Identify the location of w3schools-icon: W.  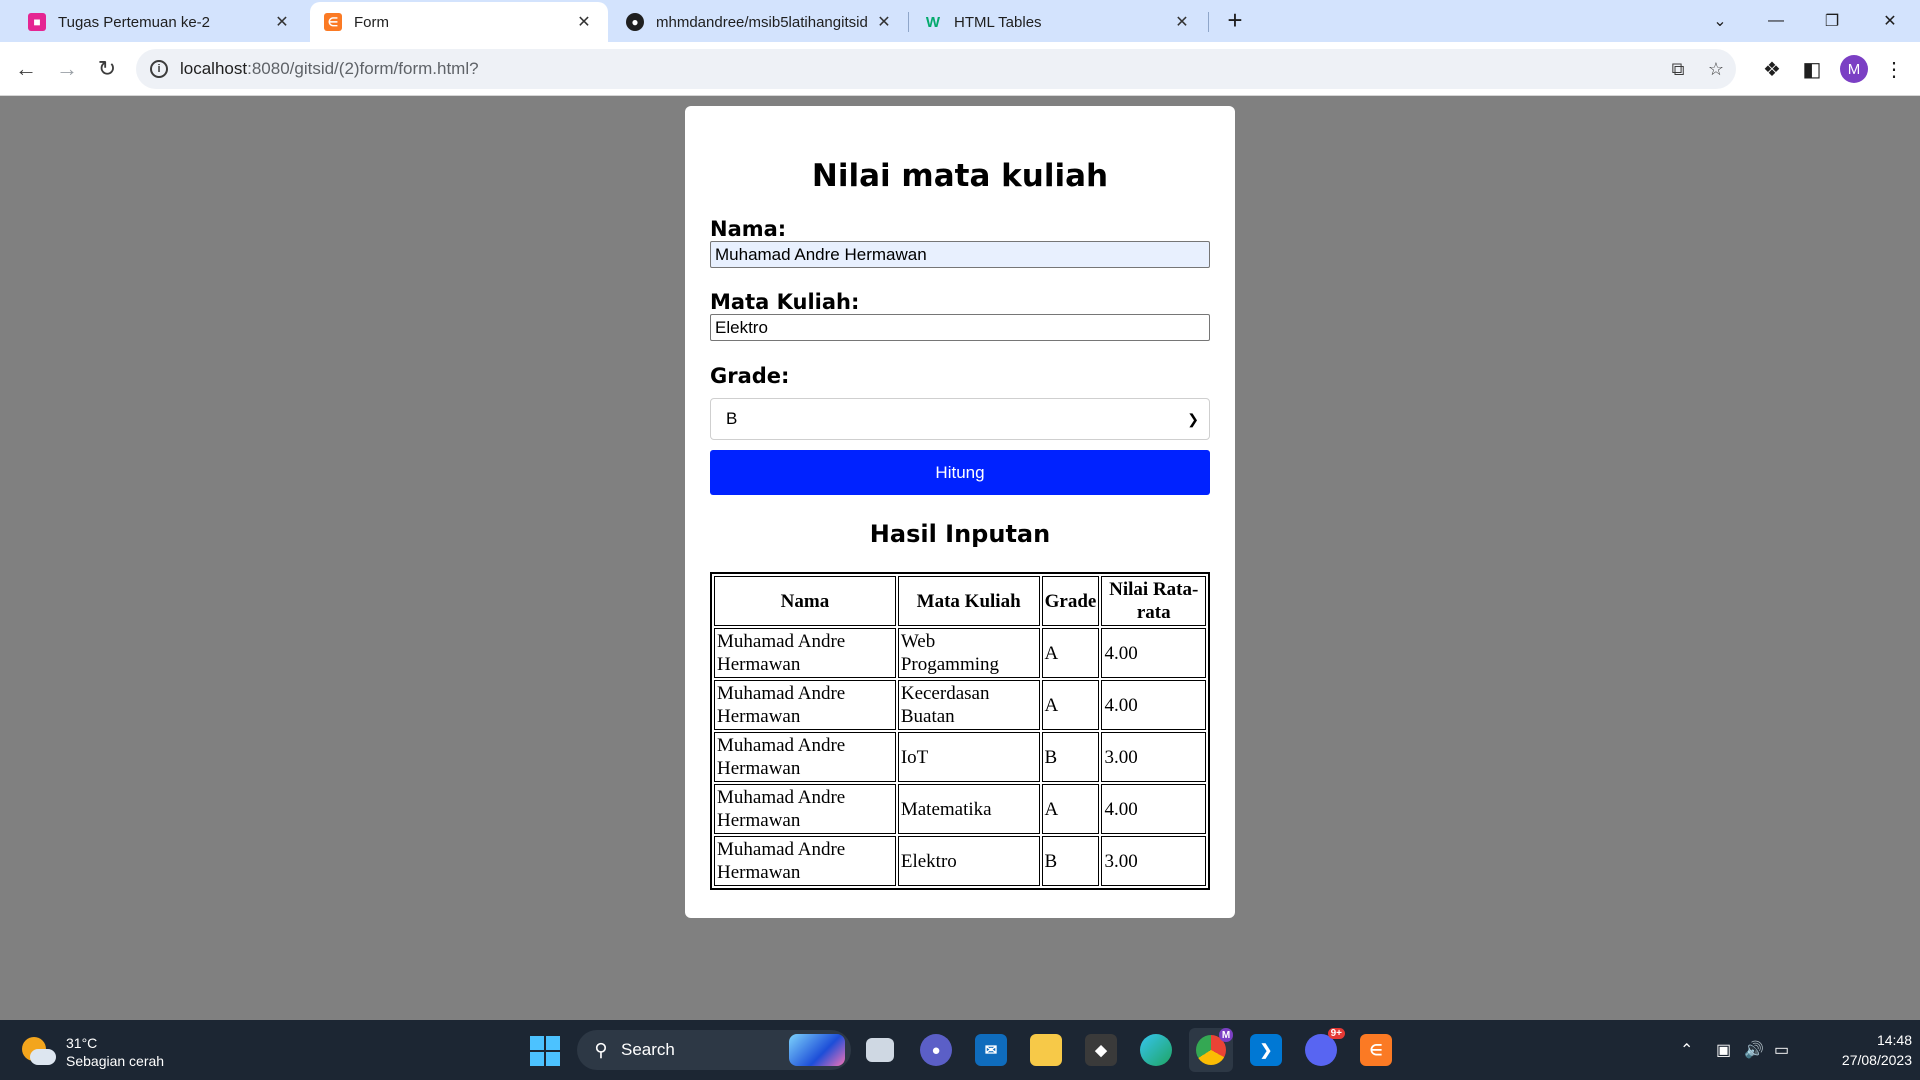
(933, 22).